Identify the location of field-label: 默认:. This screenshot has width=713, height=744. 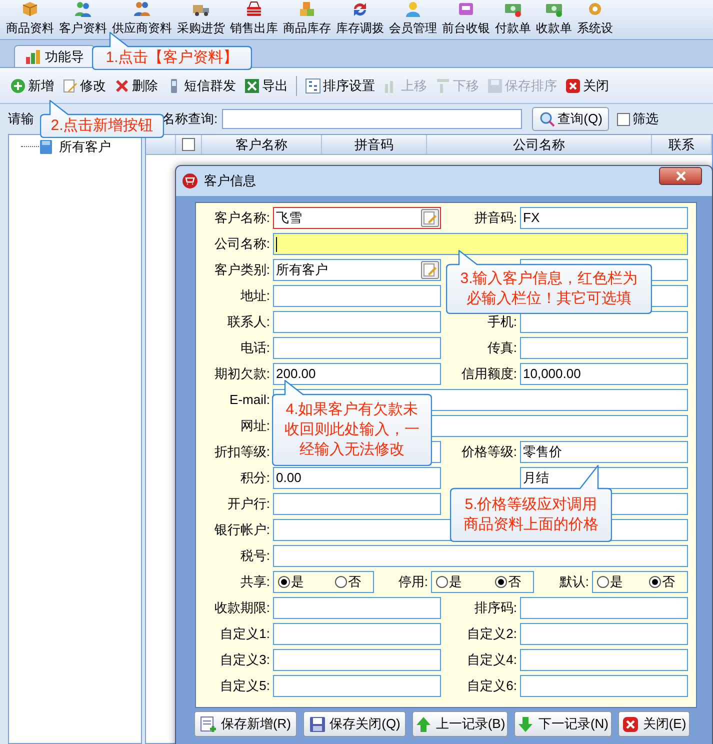
(574, 582).